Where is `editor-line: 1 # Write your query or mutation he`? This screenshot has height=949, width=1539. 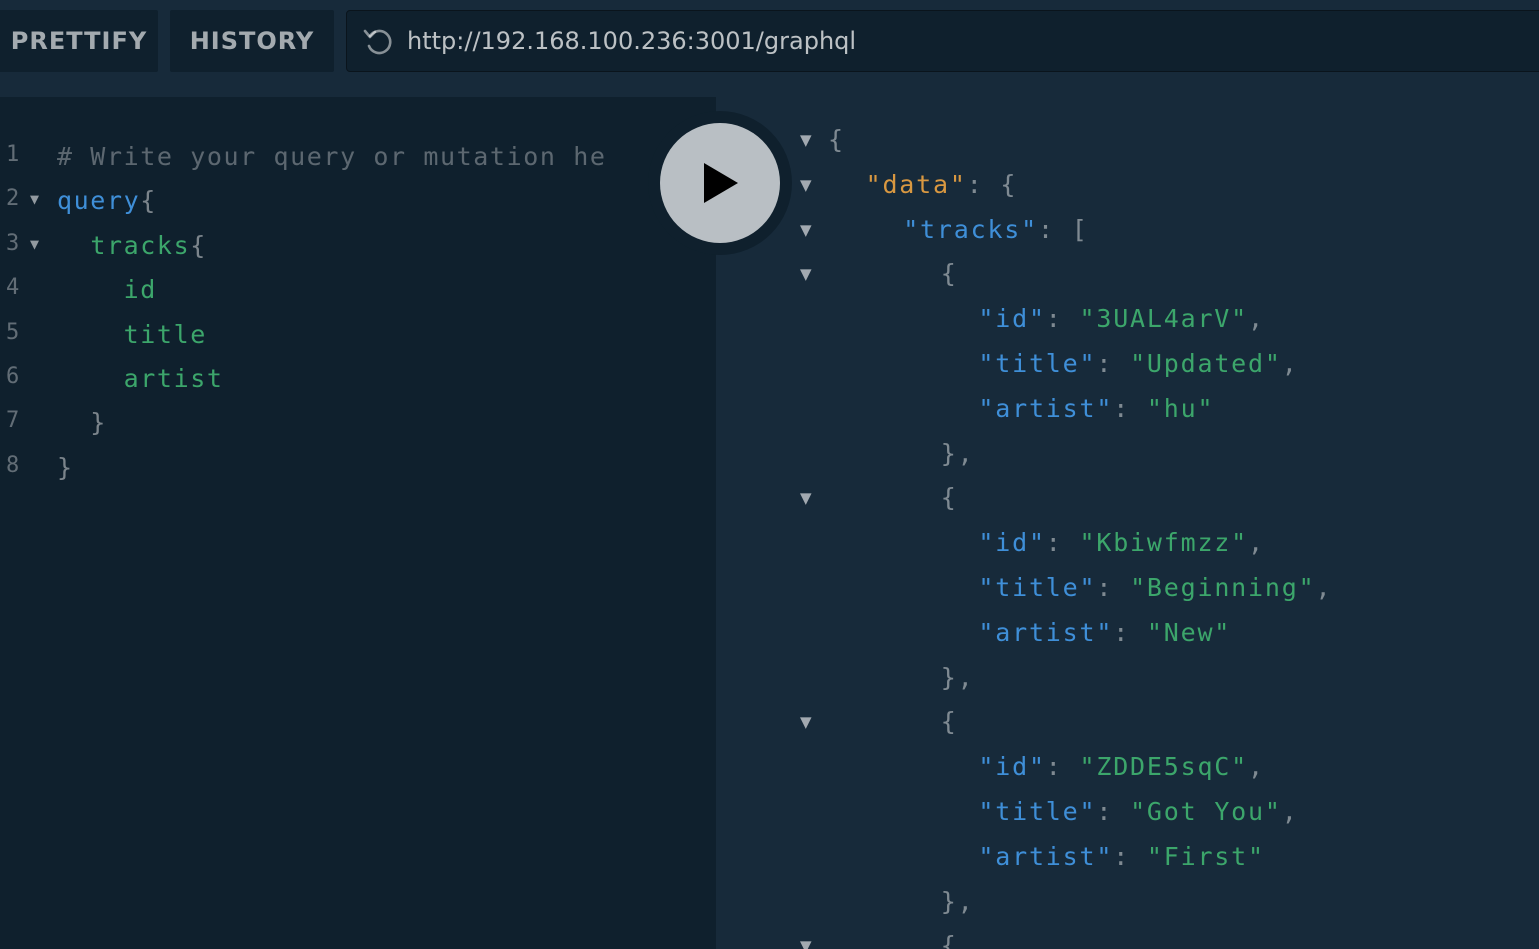
editor-line: 1 # Write your query or mutation he is located at coordinates (358, 164).